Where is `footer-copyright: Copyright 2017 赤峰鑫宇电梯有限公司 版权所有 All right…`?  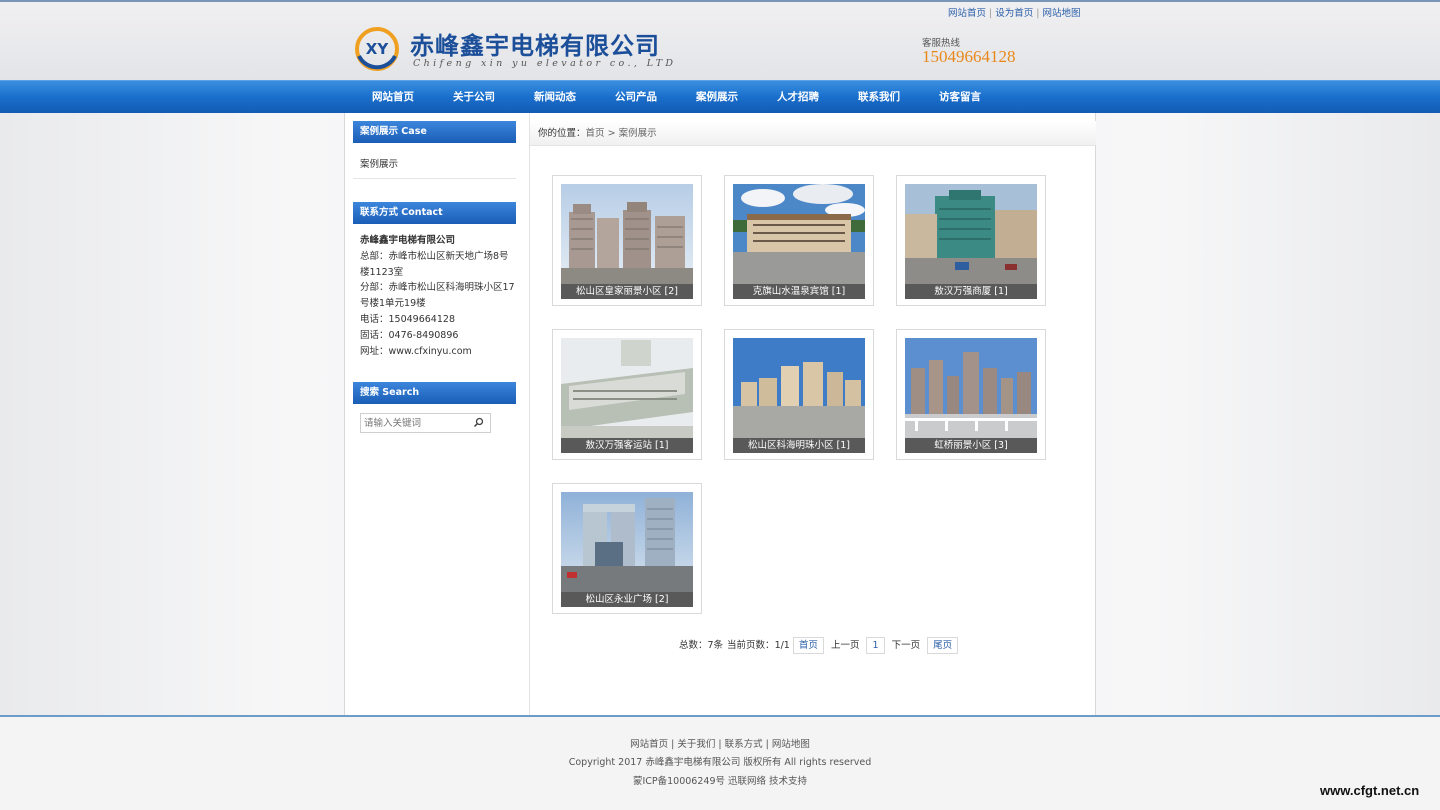
footer-copyright: Copyright 2017 赤峰鑫宇电梯有限公司 版权所有 All right… is located at coordinates (720, 762).